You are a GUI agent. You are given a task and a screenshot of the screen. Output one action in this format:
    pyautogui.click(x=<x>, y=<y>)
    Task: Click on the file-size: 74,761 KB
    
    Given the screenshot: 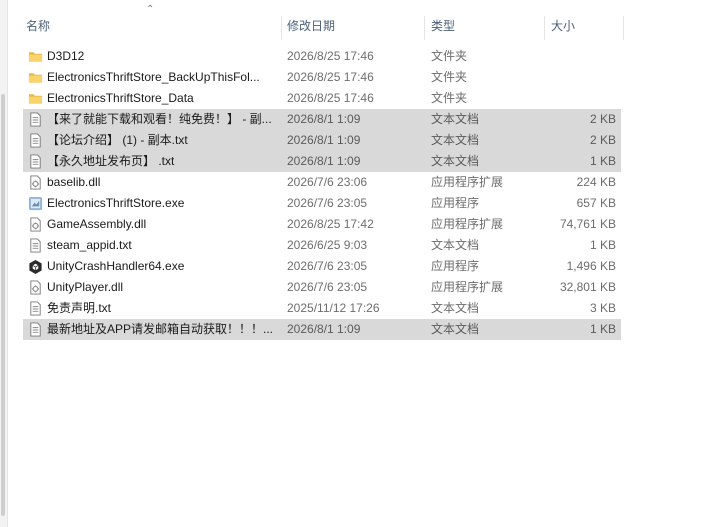 What is the action you would take?
    pyautogui.click(x=587, y=224)
    